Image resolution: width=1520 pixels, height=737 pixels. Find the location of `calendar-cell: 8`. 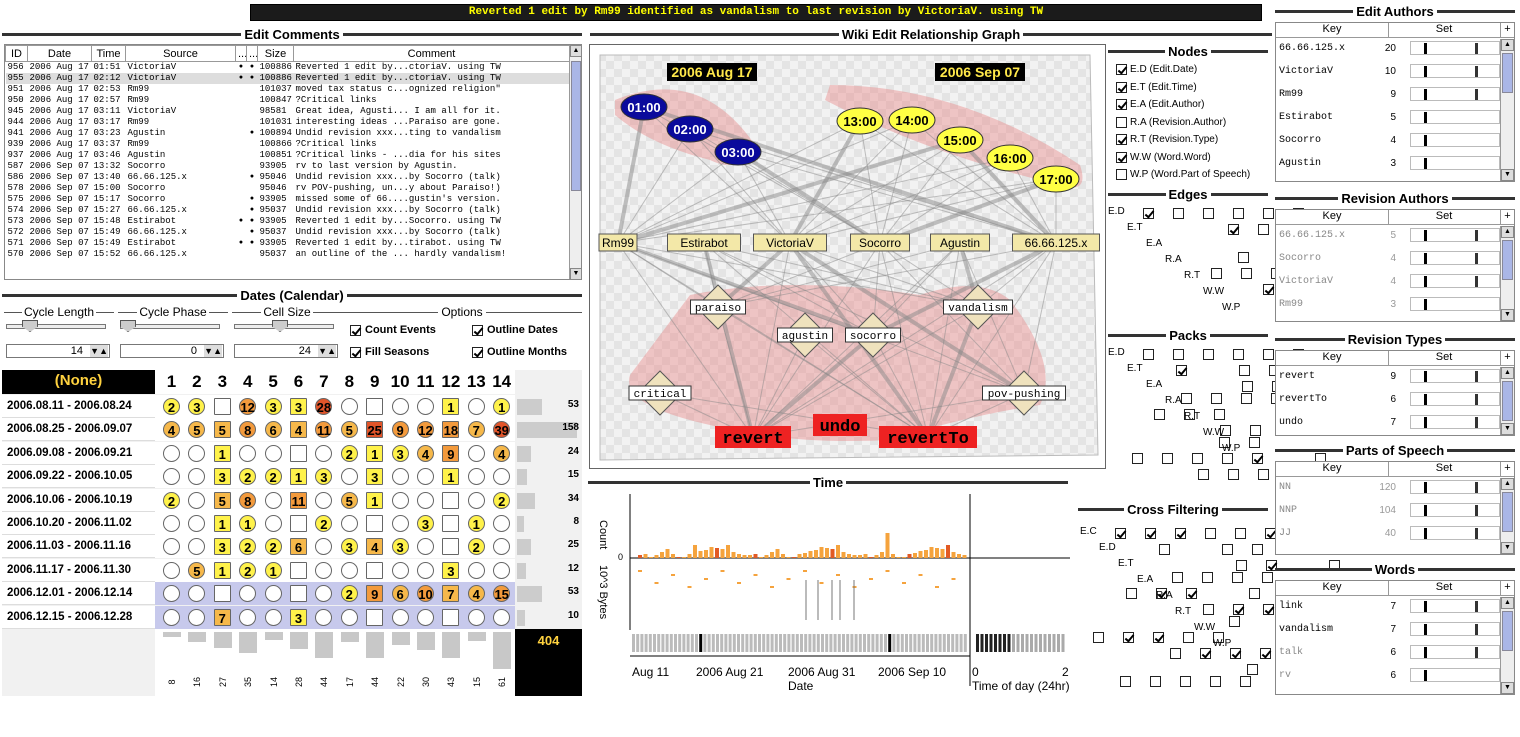

calendar-cell: 8 is located at coordinates (248, 500).